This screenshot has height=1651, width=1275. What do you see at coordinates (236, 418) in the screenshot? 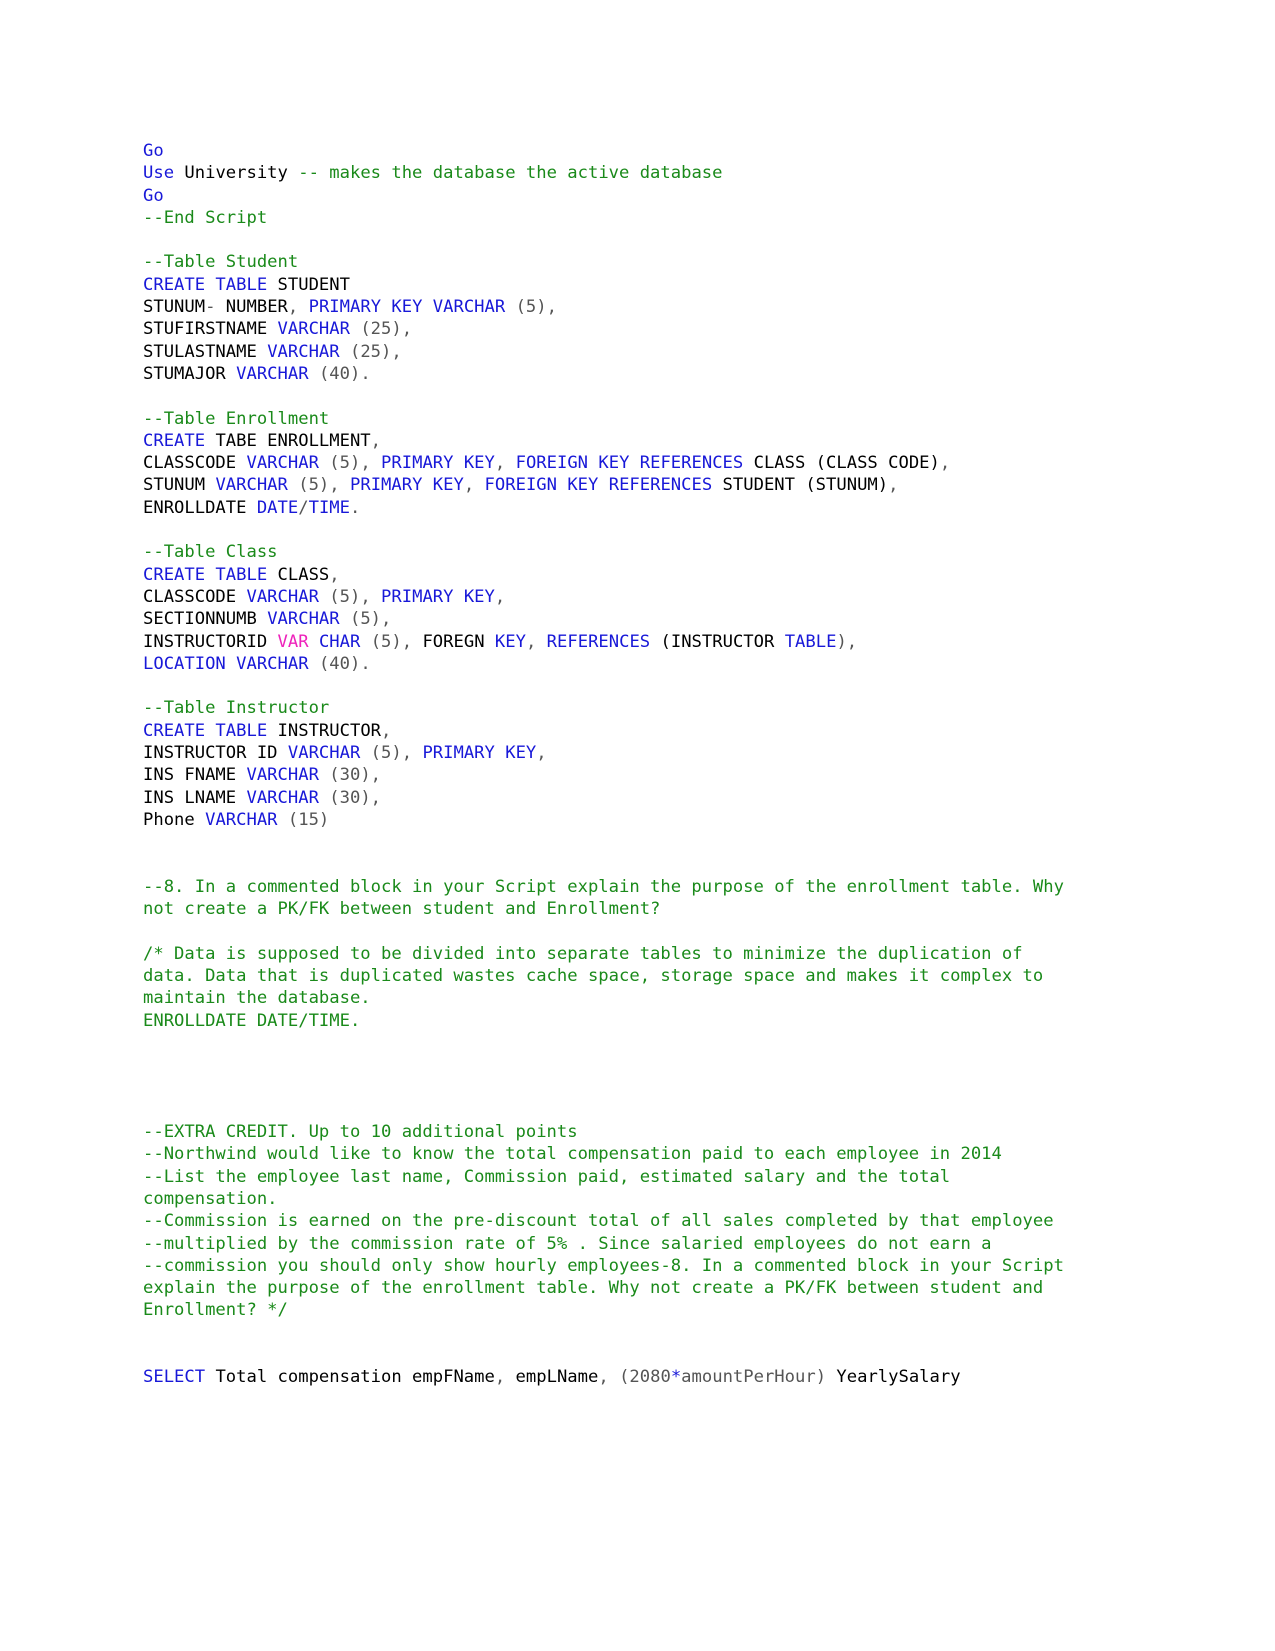
I see `code-token: --Table Enrollment` at bounding box center [236, 418].